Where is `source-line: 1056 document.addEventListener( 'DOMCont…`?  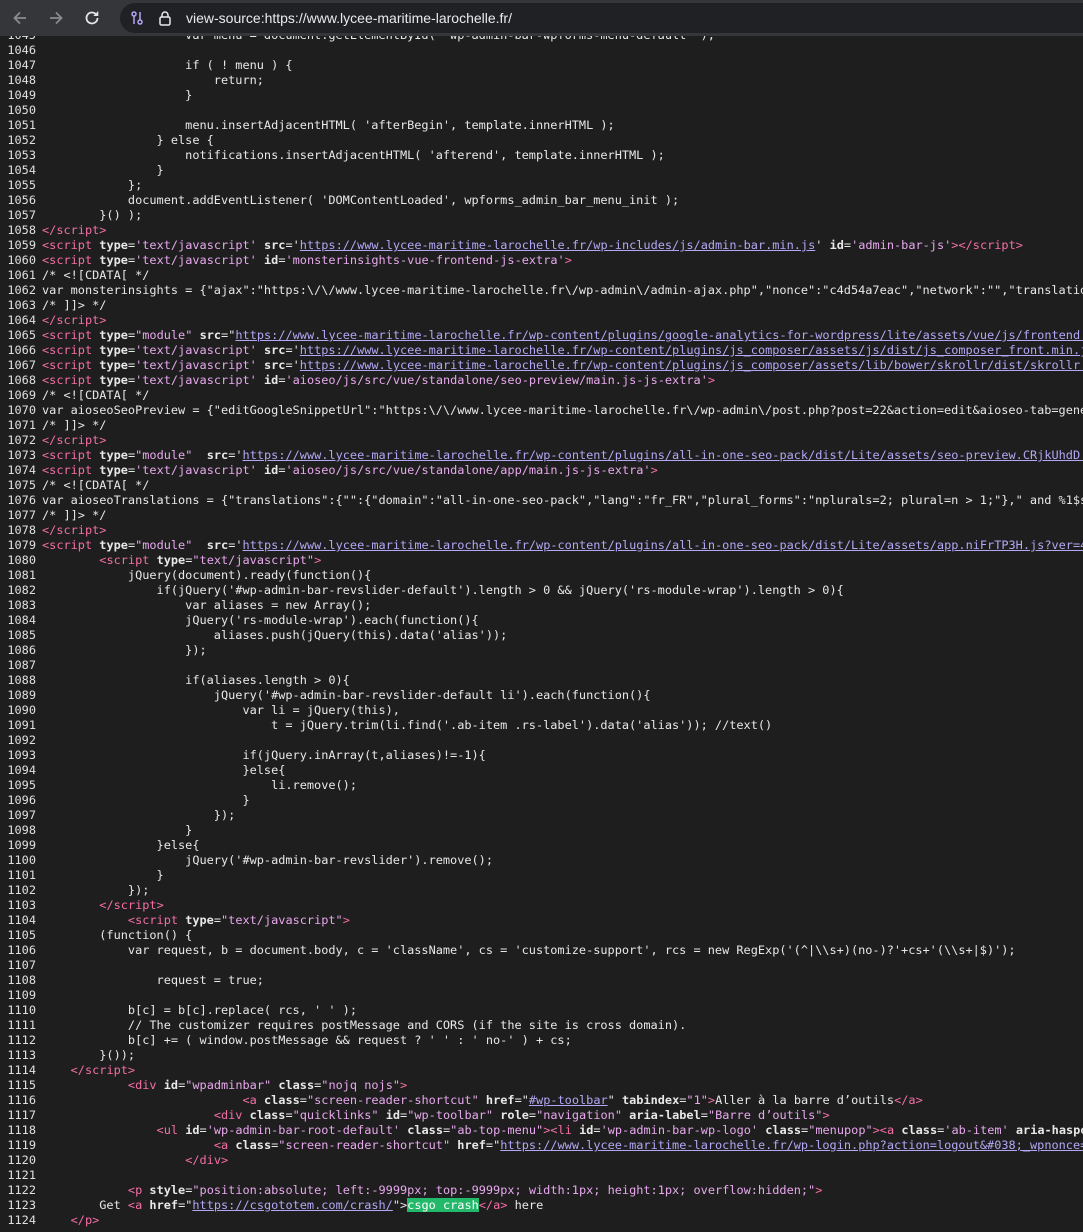 source-line: 1056 document.addEventListener( 'DOMCont… is located at coordinates (541, 200).